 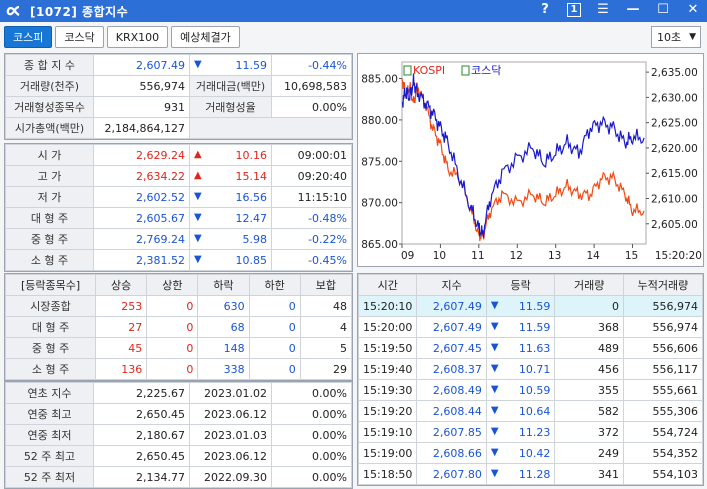 I want to click on right-tick-label: 2,610.00, so click(x=674, y=200).